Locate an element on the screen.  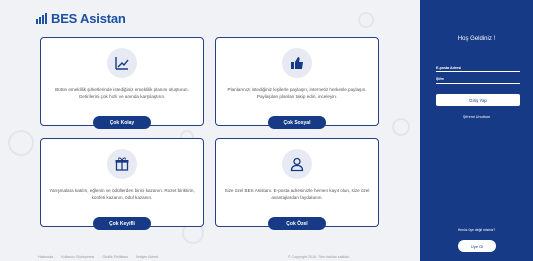
welcome-title: Hoş Geldiniz ! is located at coordinates (476, 39).